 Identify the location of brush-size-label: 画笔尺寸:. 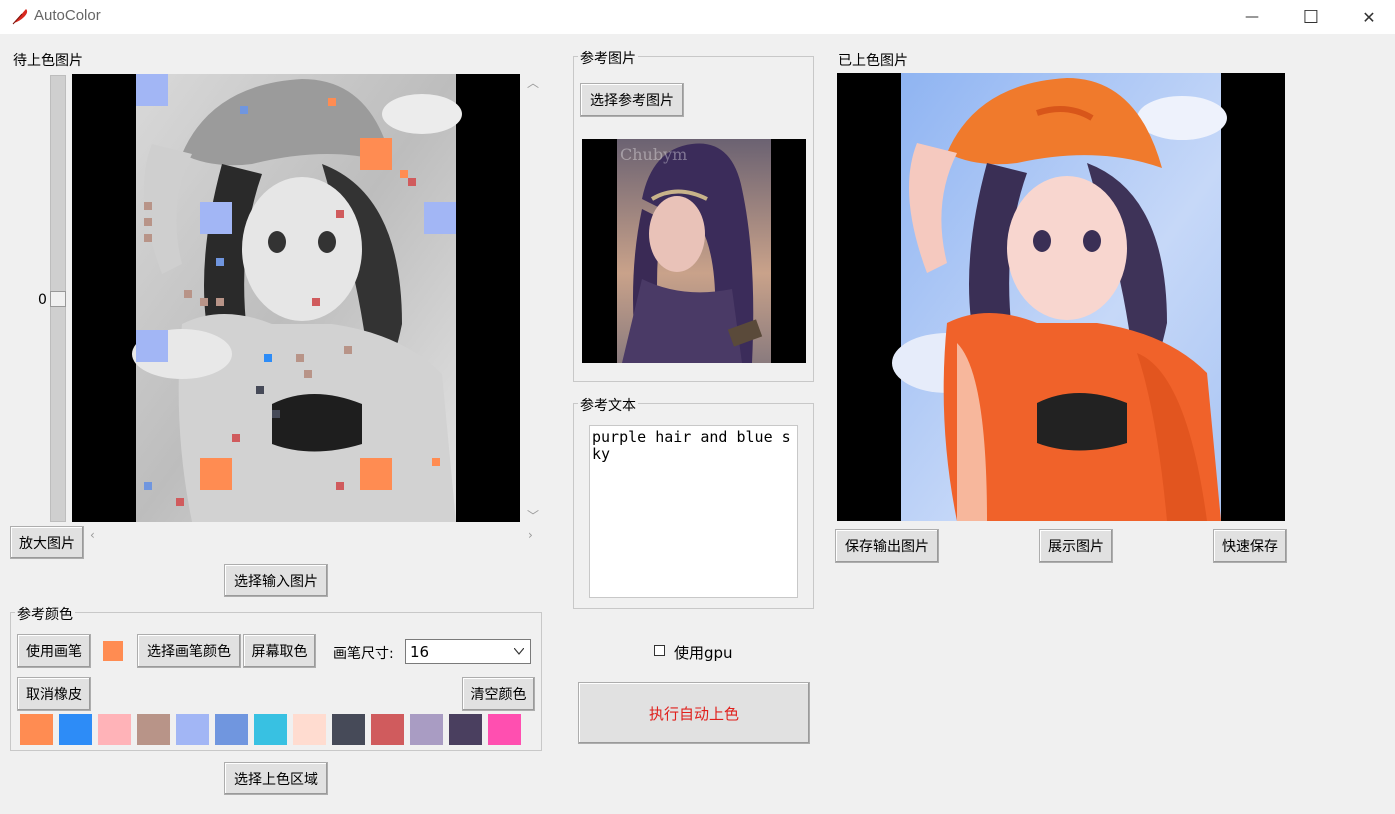
(363, 654).